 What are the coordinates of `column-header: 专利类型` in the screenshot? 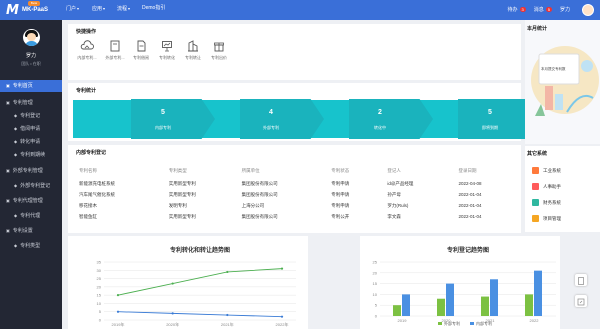 It's located at (199, 170).